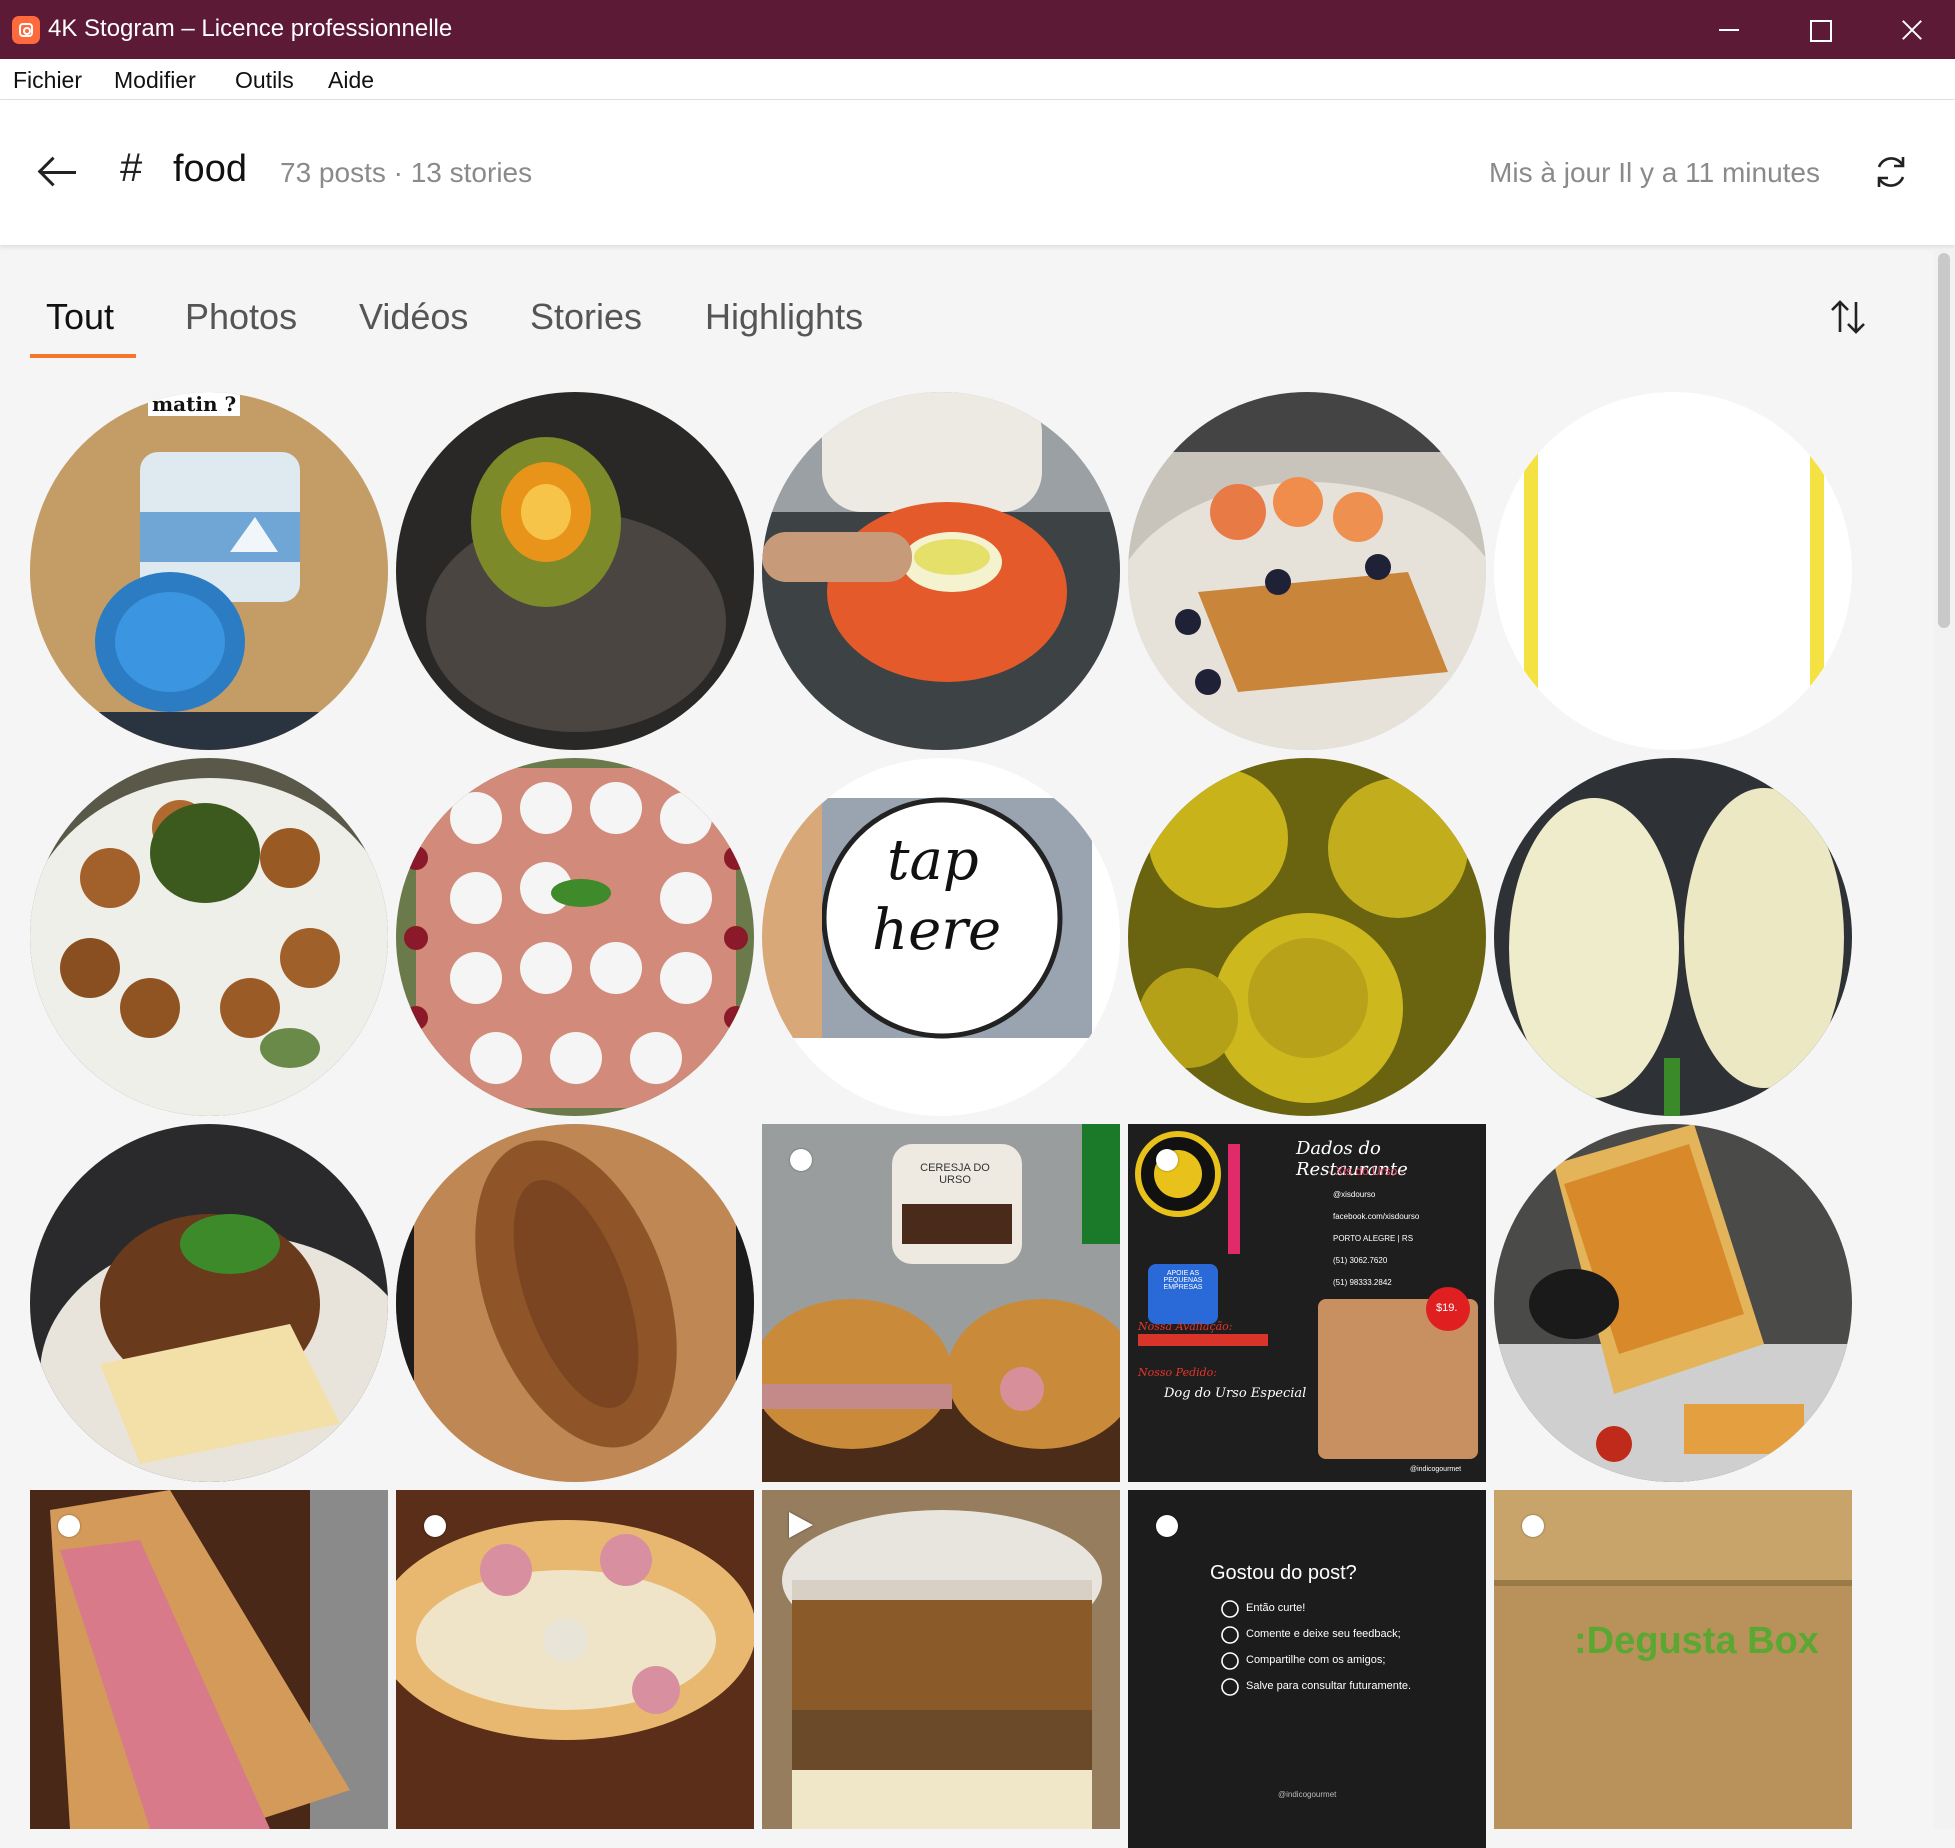 Image resolution: width=1955 pixels, height=1848 pixels. What do you see at coordinates (575, 1303) in the screenshot?
I see `story-thumb-fried` at bounding box center [575, 1303].